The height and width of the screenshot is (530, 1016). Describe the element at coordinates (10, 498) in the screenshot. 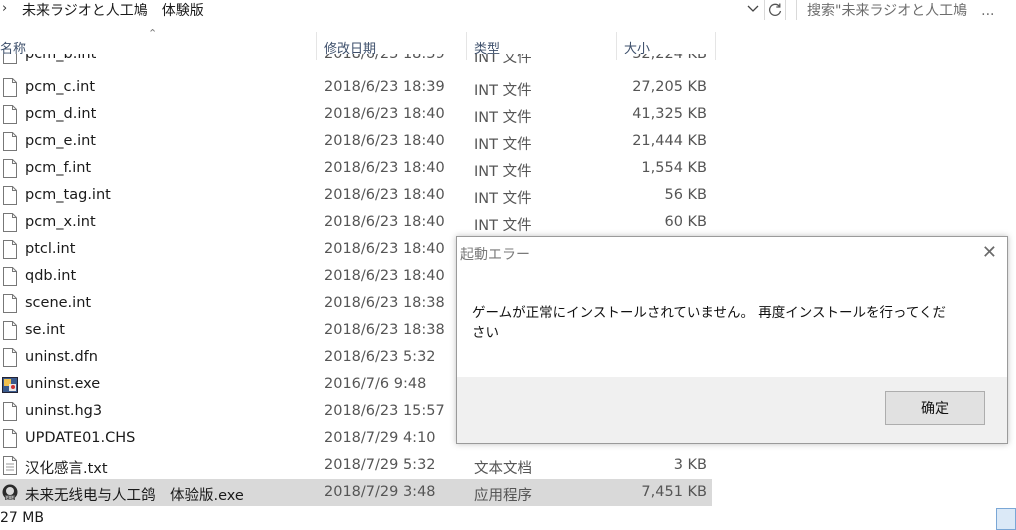

I see `svg-text: EXE` at that location.